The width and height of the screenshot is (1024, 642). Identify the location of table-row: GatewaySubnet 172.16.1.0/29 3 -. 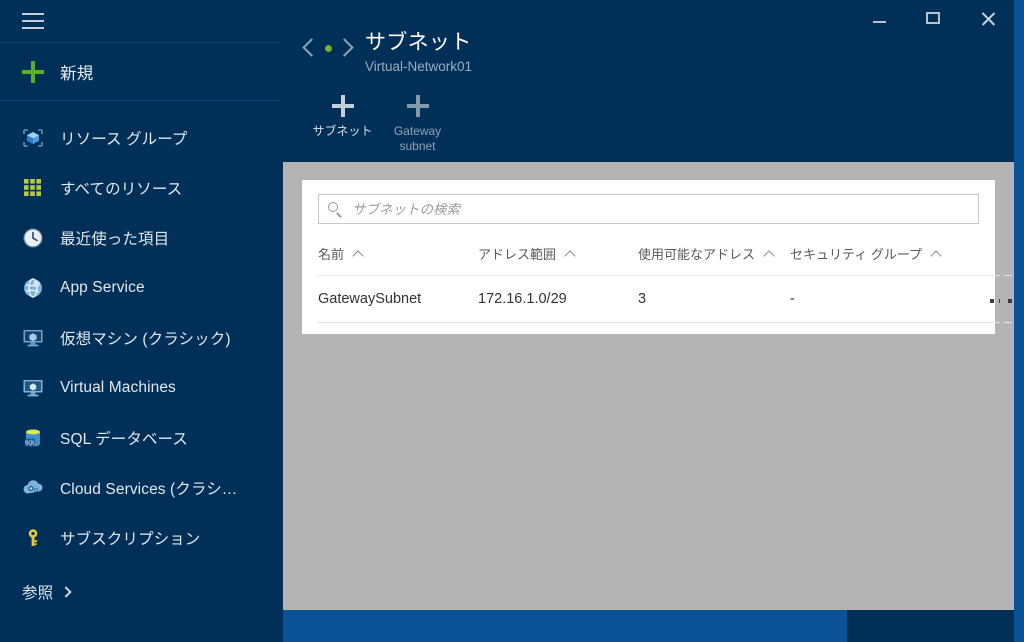
(665, 299).